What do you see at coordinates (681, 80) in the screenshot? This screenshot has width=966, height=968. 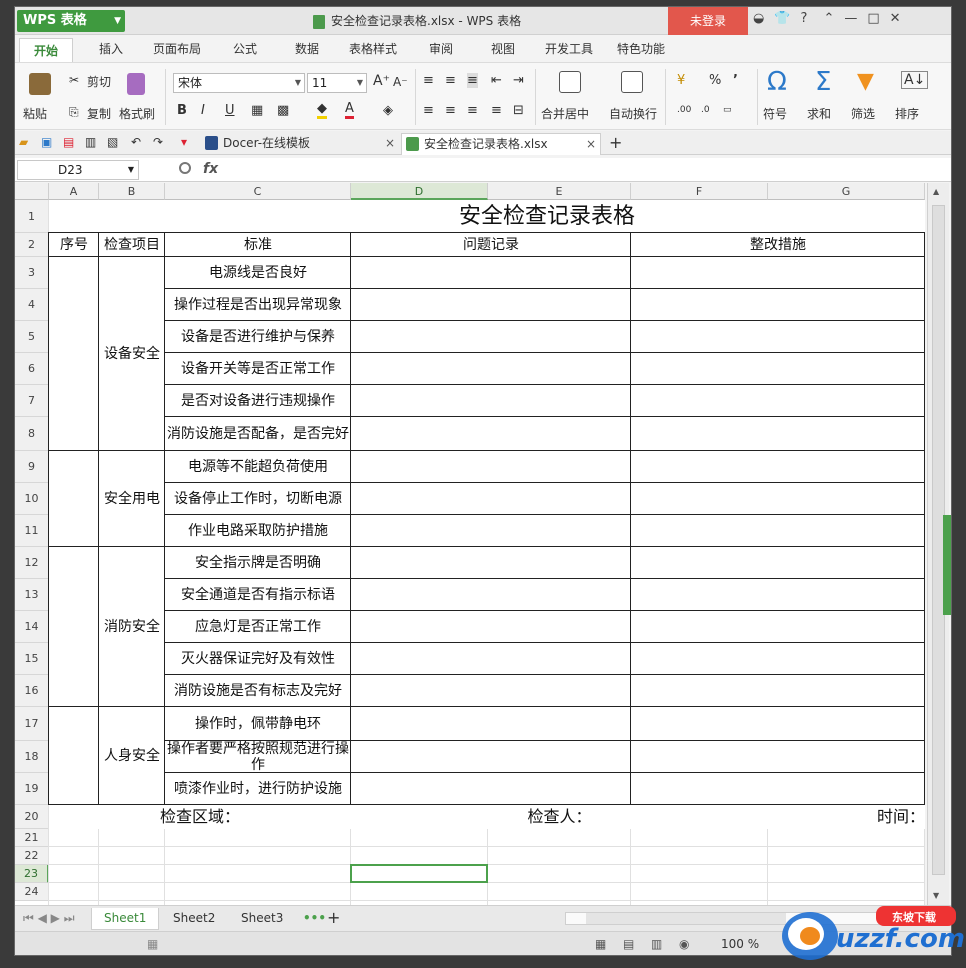 I see `currency-icon: ¥` at bounding box center [681, 80].